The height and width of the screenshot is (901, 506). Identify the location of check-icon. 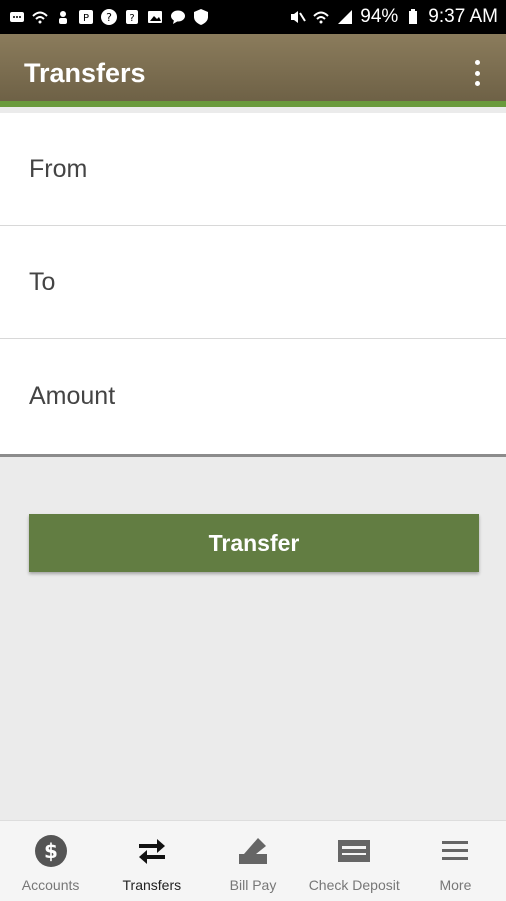
(354, 851).